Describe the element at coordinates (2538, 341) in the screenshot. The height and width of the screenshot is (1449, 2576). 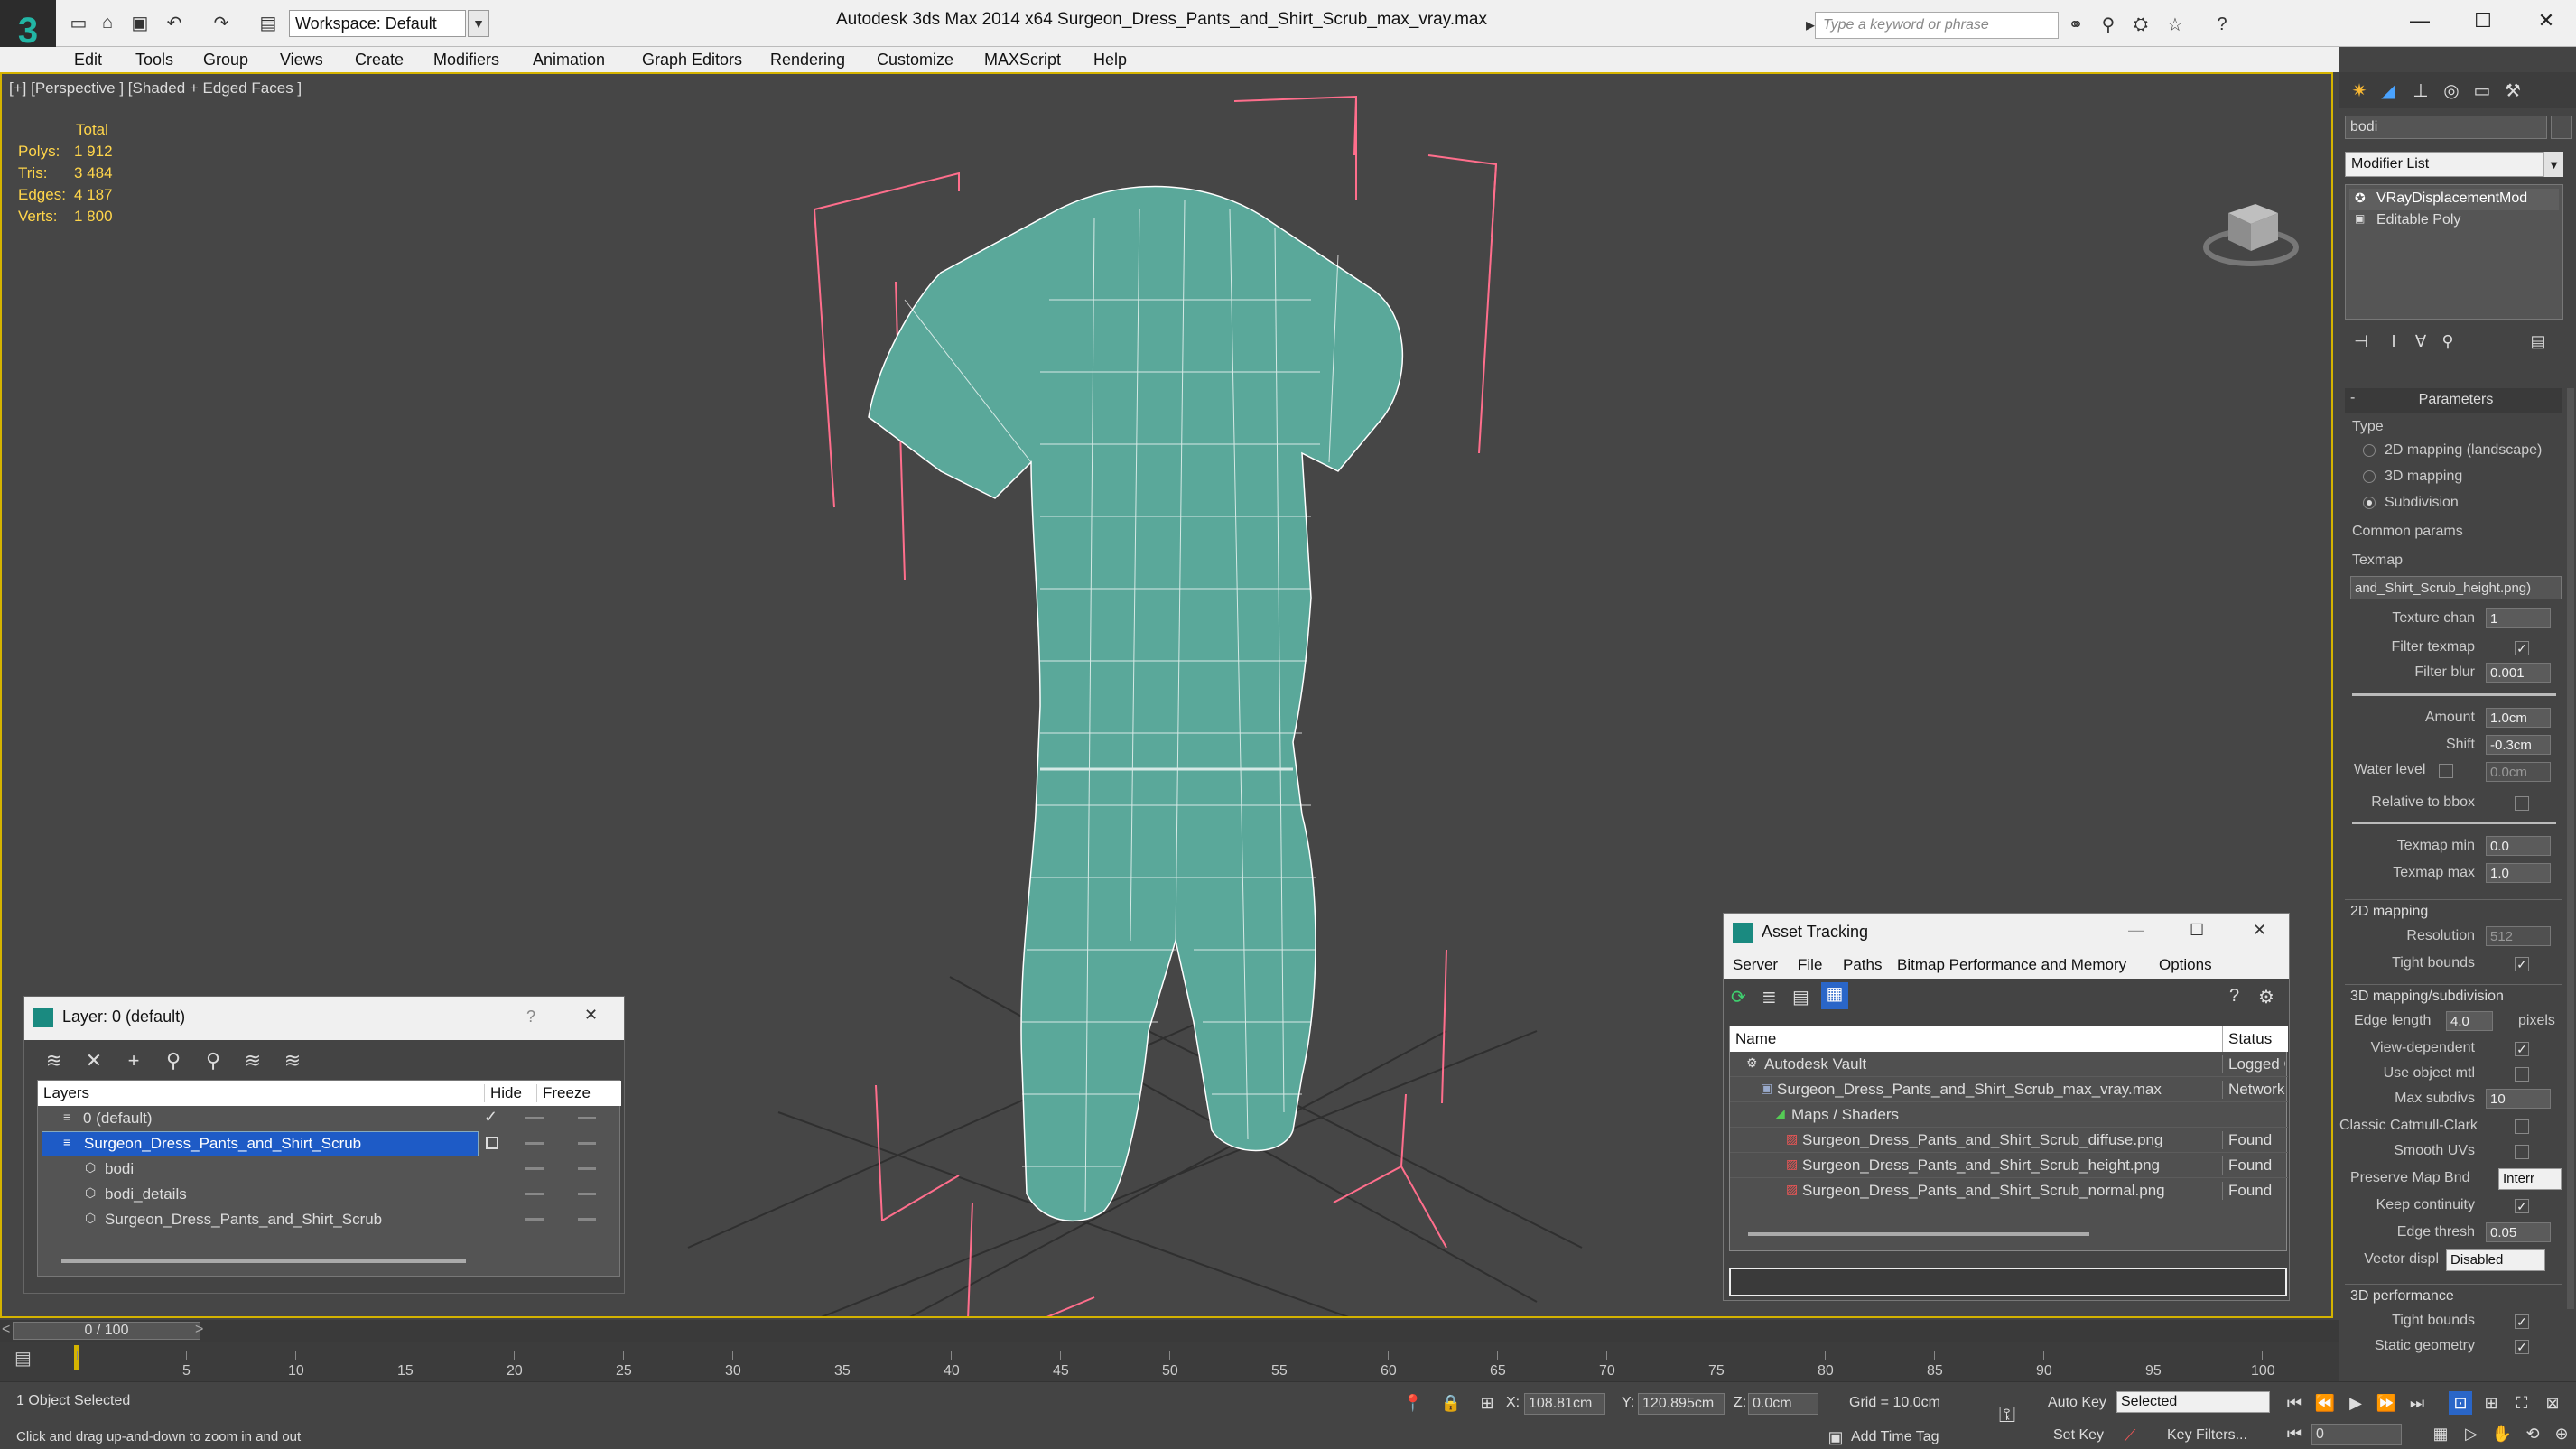
I see `configure-sets-icon: ▤` at that location.